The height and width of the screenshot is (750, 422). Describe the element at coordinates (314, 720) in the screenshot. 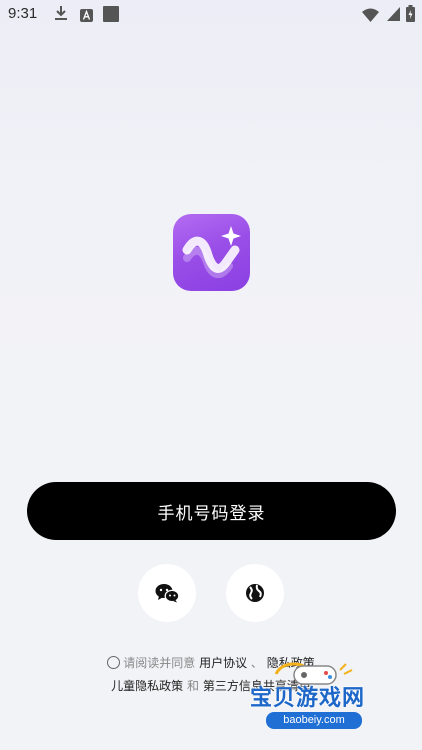

I see `watermark-domain: baobeiy.com` at that location.